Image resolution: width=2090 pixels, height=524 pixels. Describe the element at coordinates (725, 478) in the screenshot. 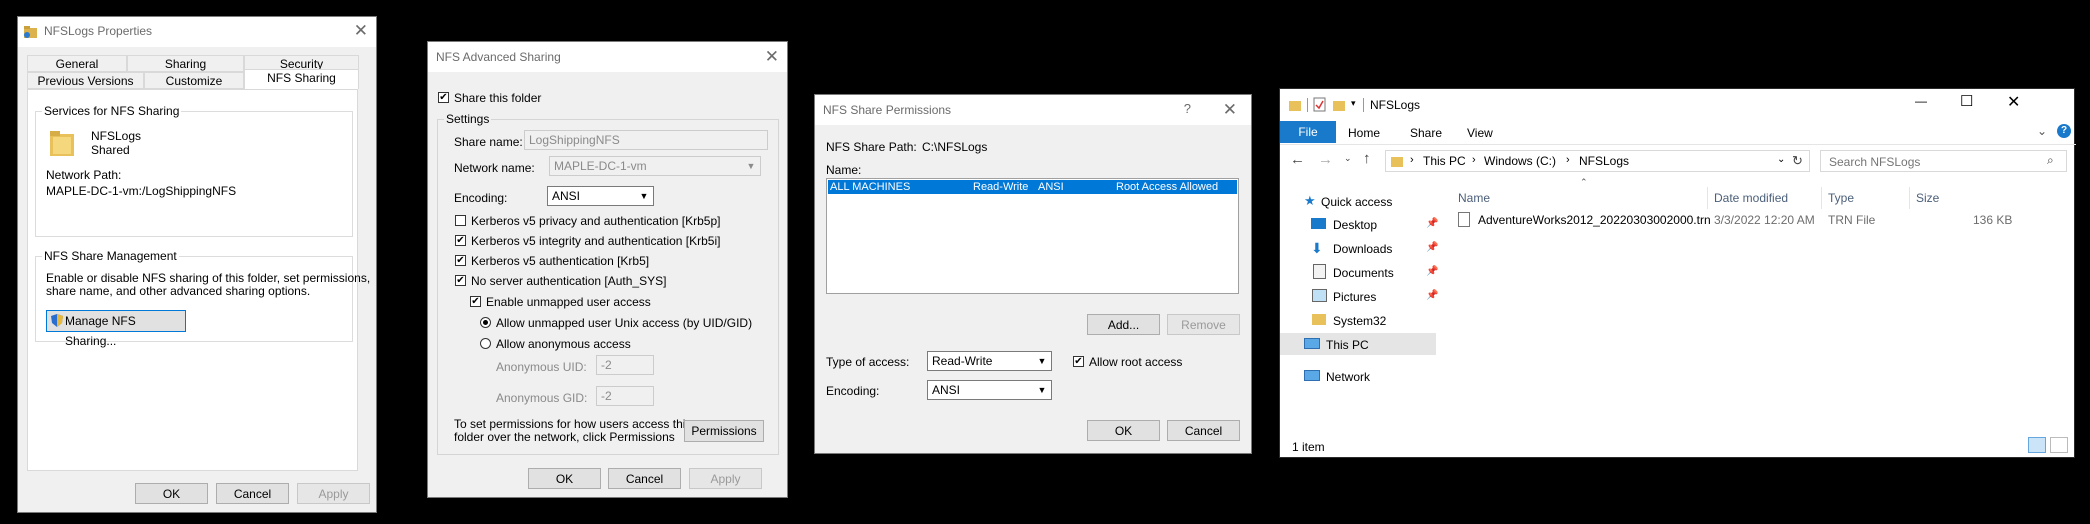

I see `advanced-apply-button: Apply` at that location.